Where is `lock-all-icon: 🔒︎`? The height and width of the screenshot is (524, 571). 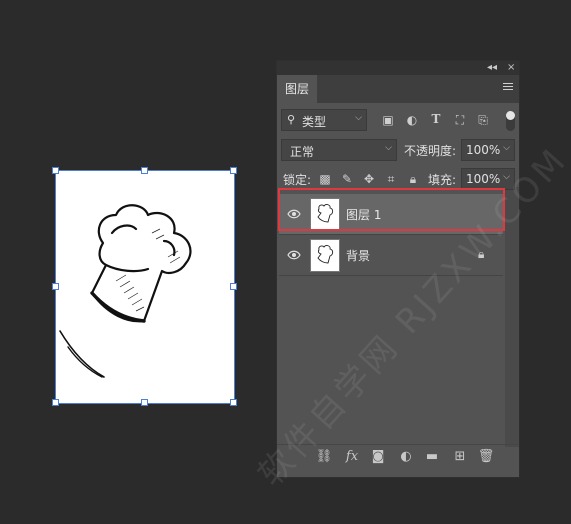
lock-all-icon: 🔒︎ is located at coordinates (413, 179).